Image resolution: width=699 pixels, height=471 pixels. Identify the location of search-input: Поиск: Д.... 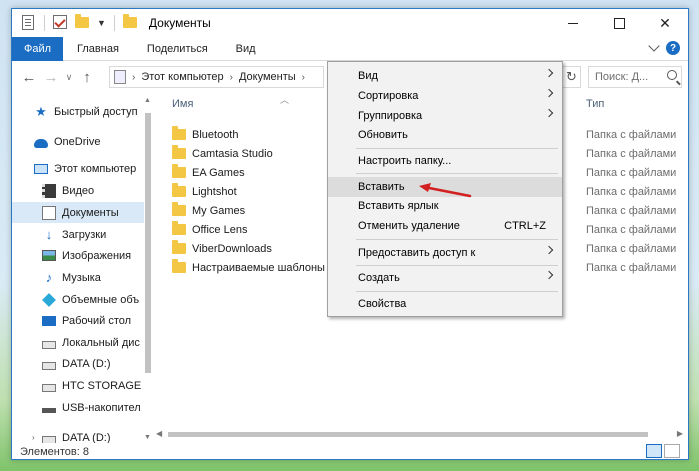
(635, 77).